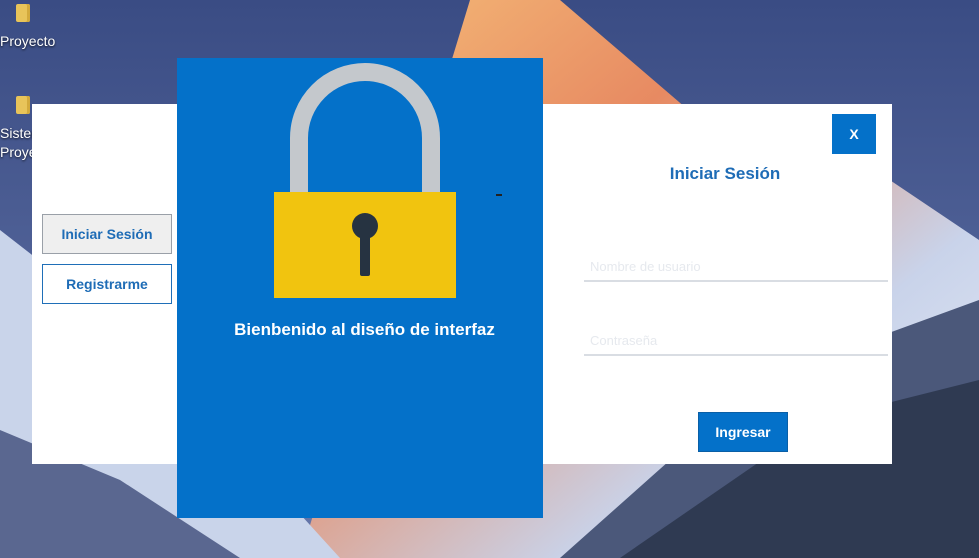 The width and height of the screenshot is (979, 558). Describe the element at coordinates (854, 134) in the screenshot. I see `close-button: X` at that location.